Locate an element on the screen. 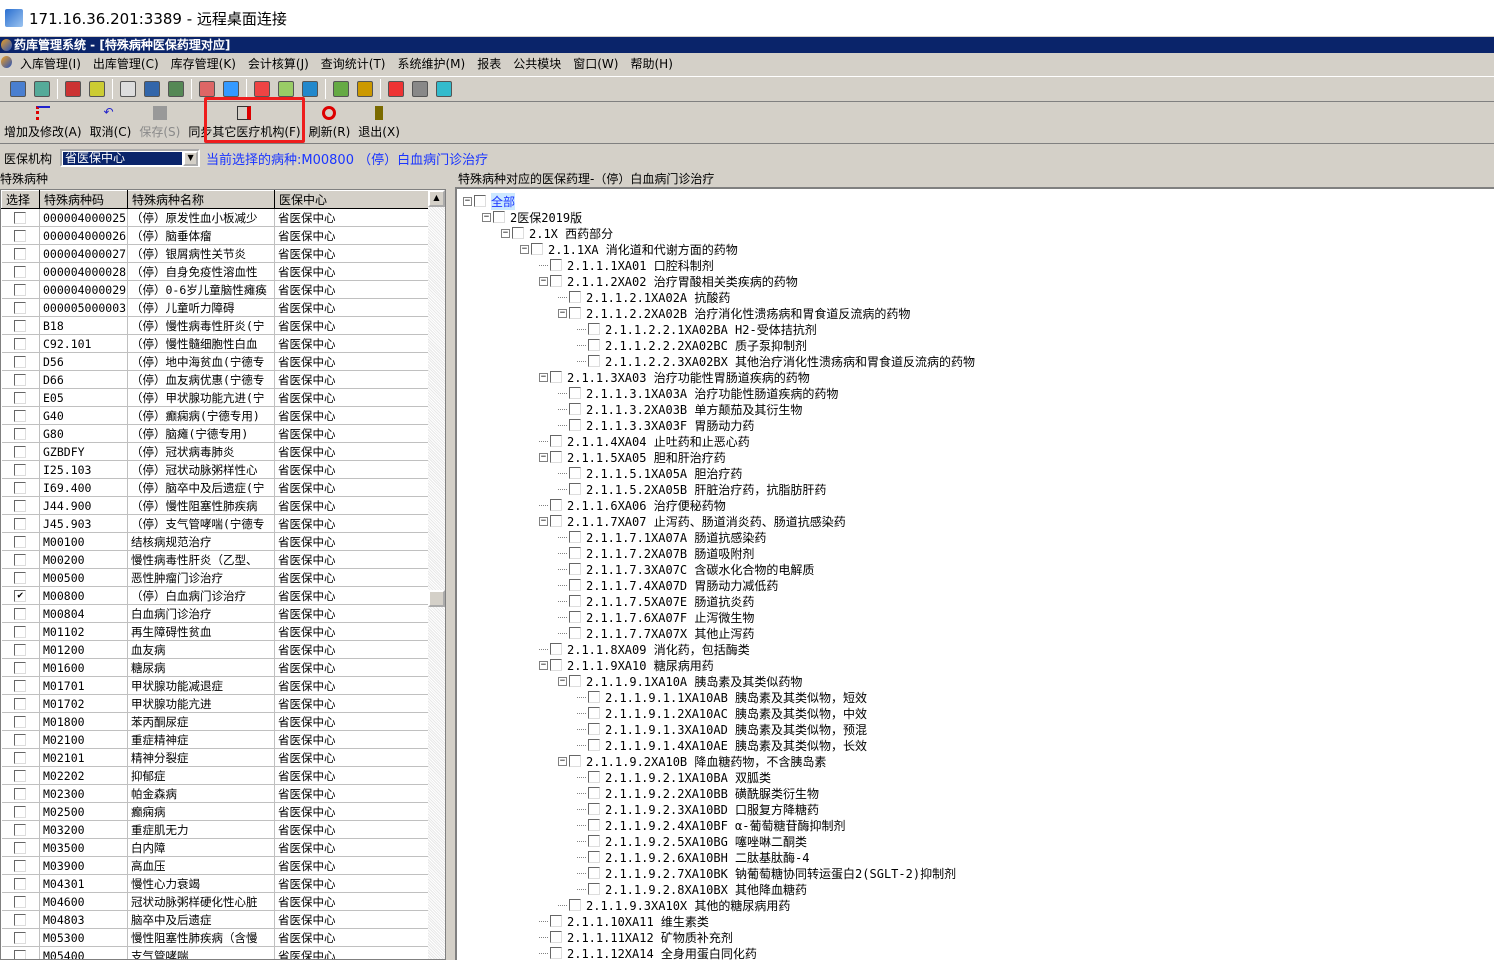  table-row: M02202 抑郁症 省医保中心 is located at coordinates (216, 775).